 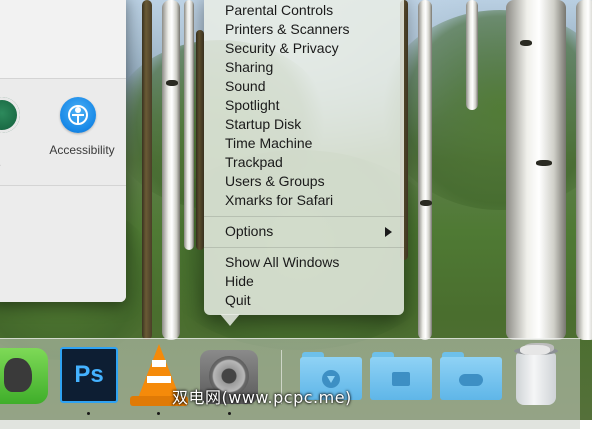 I want to click on prefs-bottom-section, so click(x=63, y=244).